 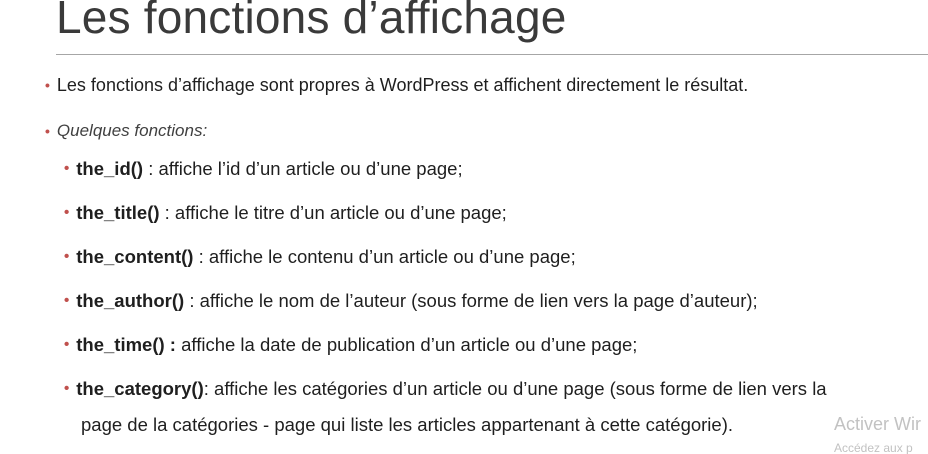 What do you see at coordinates (132, 130) in the screenshot?
I see `subheading-text: Quelques fonctions:` at bounding box center [132, 130].